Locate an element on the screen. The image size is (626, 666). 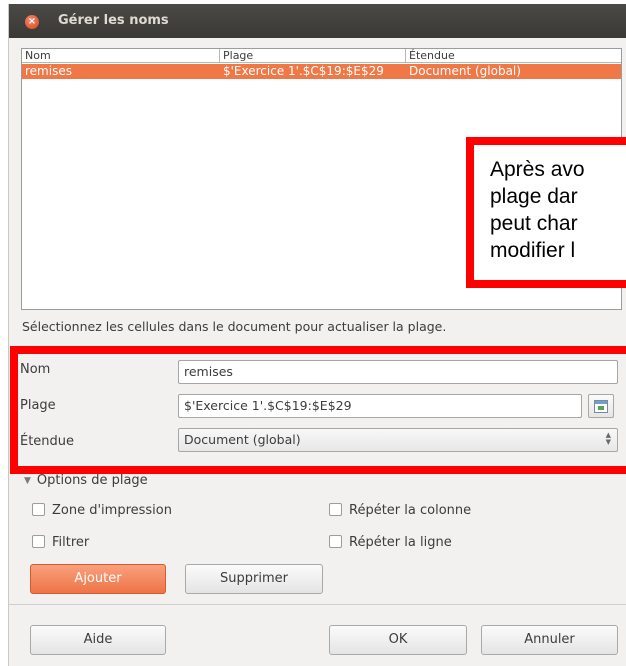
column-header-range: Plage is located at coordinates (313, 56).